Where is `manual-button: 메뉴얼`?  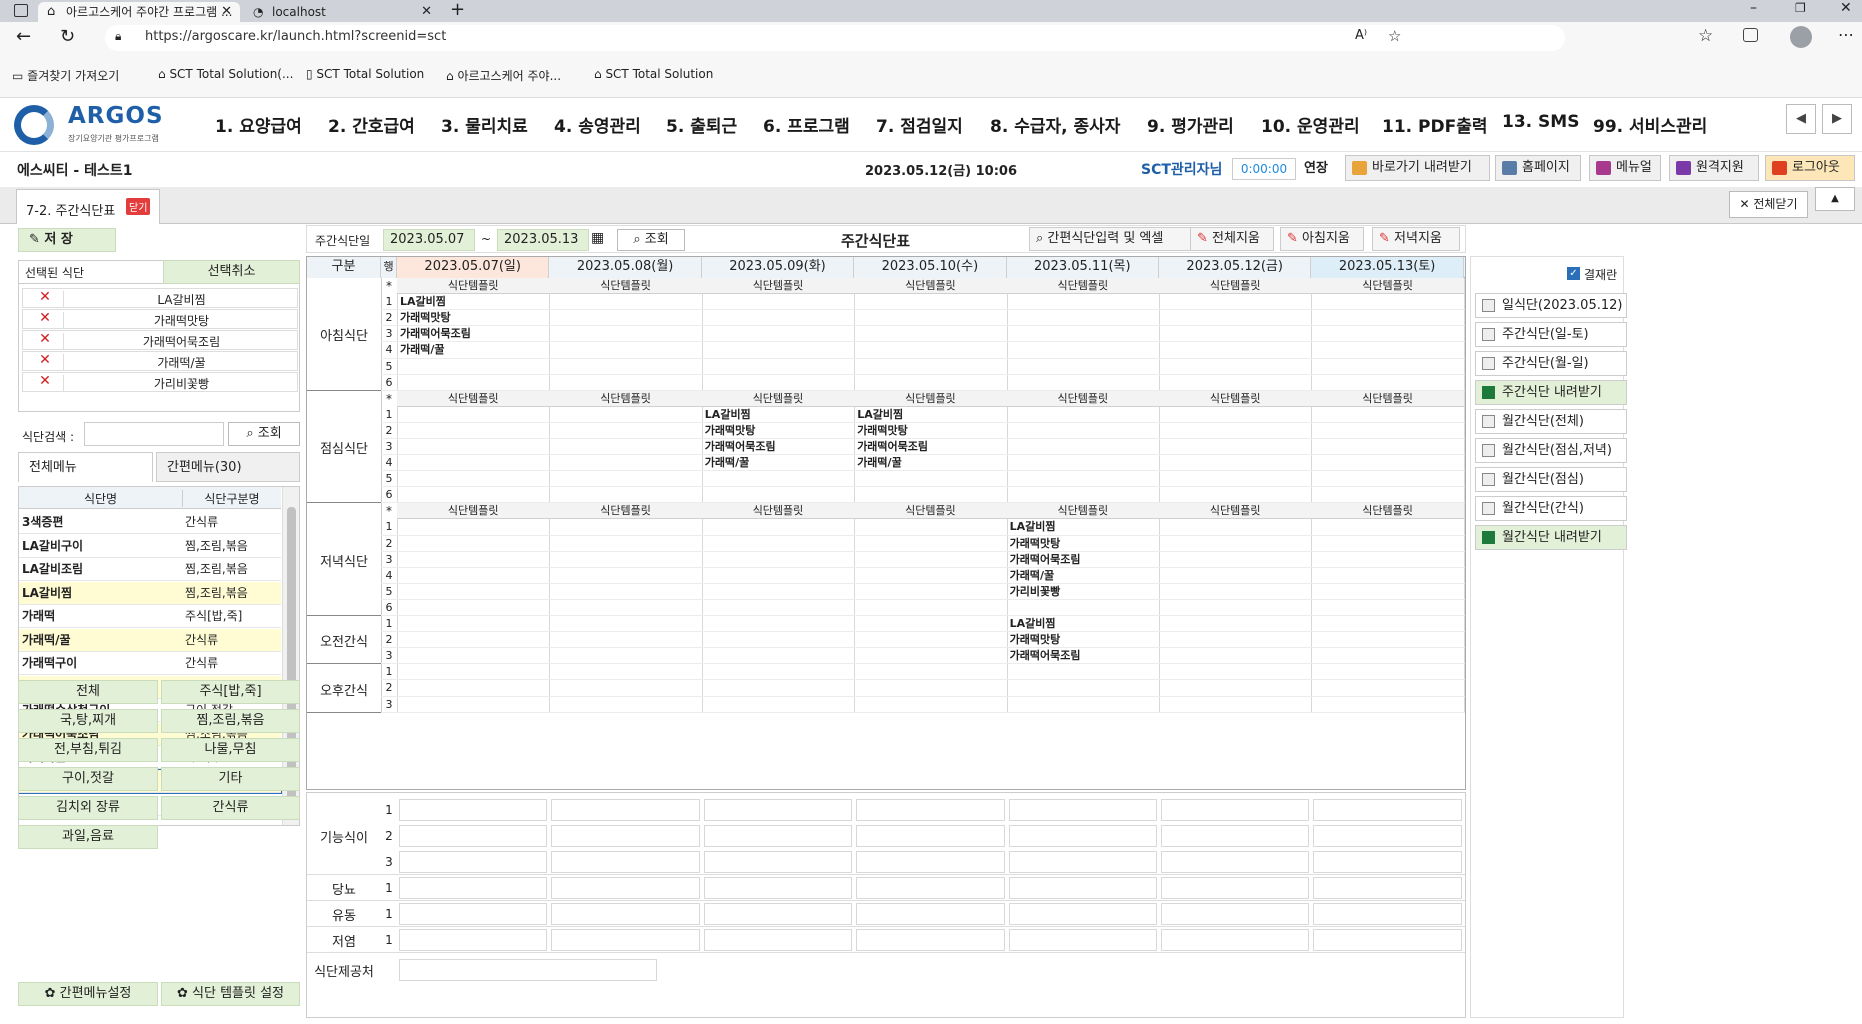 manual-button: 메뉴얼 is located at coordinates (1625, 168).